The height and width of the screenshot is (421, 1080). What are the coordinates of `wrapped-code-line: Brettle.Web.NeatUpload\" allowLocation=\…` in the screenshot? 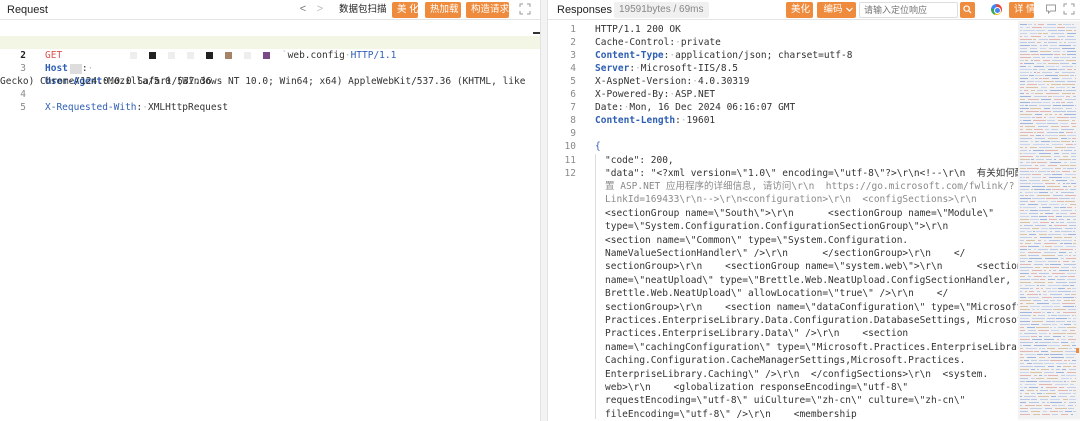 It's located at (777, 294).